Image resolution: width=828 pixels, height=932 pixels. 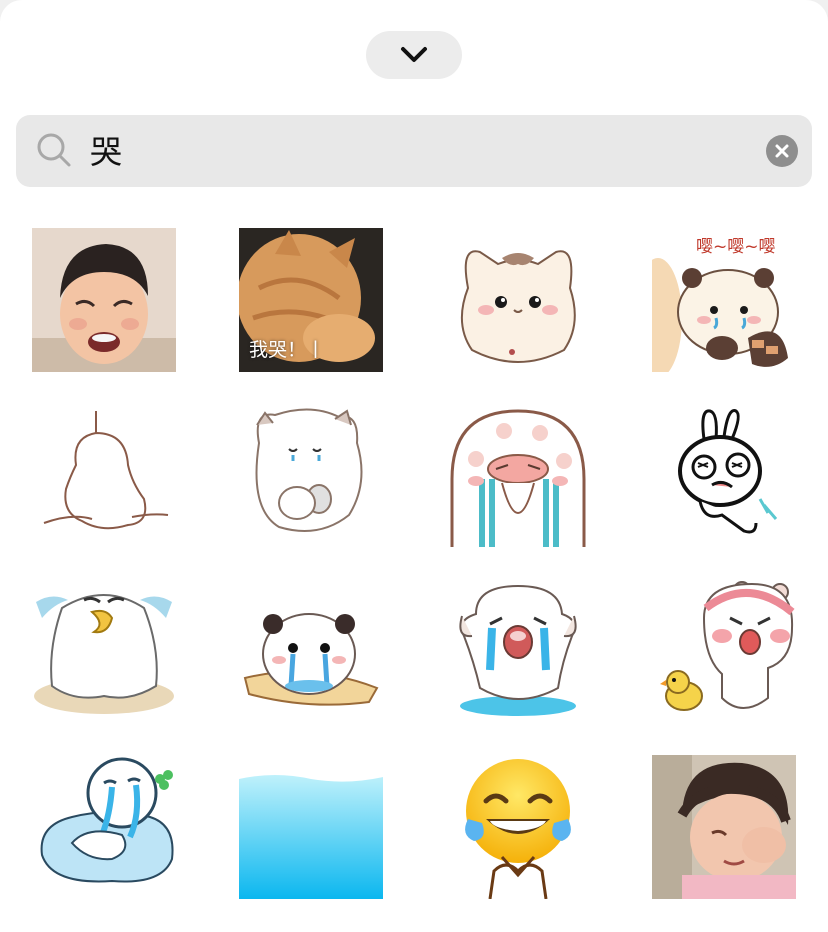 I want to click on sticker-tears-of-joy-emoji, so click(x=518, y=827).